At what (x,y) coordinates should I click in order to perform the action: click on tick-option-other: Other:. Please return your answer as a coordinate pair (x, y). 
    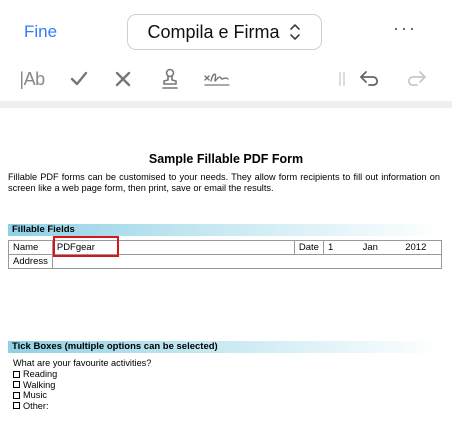
    Looking at the image, I should click on (35, 406).